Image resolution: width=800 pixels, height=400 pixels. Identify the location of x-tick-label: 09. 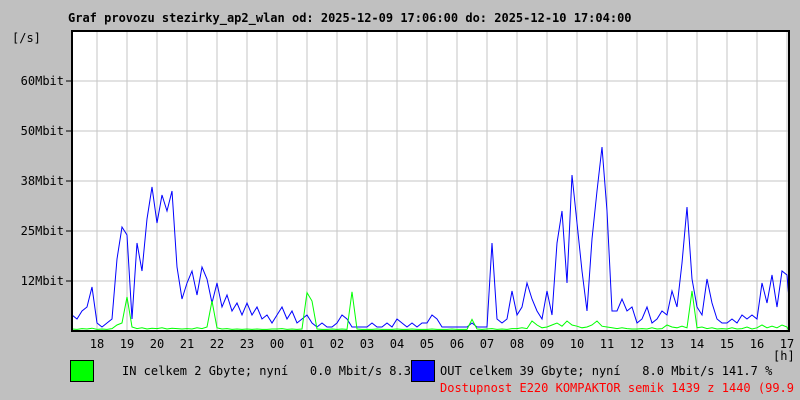
(547, 344).